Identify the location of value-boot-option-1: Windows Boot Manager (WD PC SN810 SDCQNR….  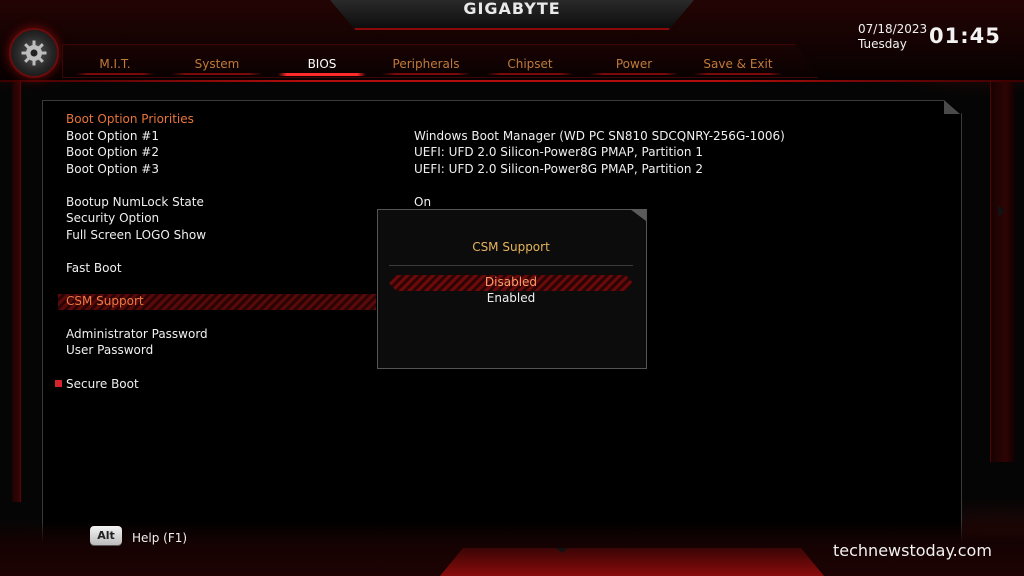
(599, 136).